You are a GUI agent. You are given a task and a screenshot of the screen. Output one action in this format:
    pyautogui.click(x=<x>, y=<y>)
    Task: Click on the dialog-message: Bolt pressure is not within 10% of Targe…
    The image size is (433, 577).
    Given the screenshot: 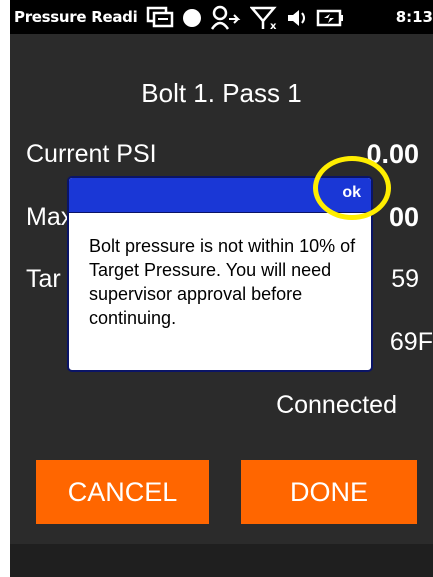 What is the action you would take?
    pyautogui.click(x=222, y=282)
    